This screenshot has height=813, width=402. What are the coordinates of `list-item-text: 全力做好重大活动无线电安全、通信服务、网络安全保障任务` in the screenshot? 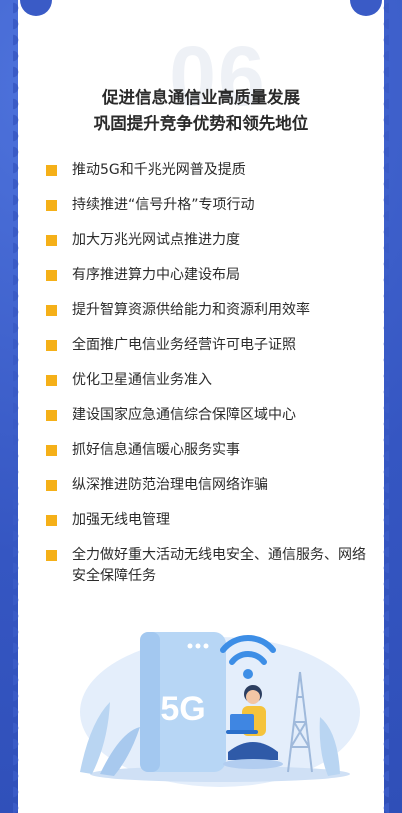 It's located at (219, 565).